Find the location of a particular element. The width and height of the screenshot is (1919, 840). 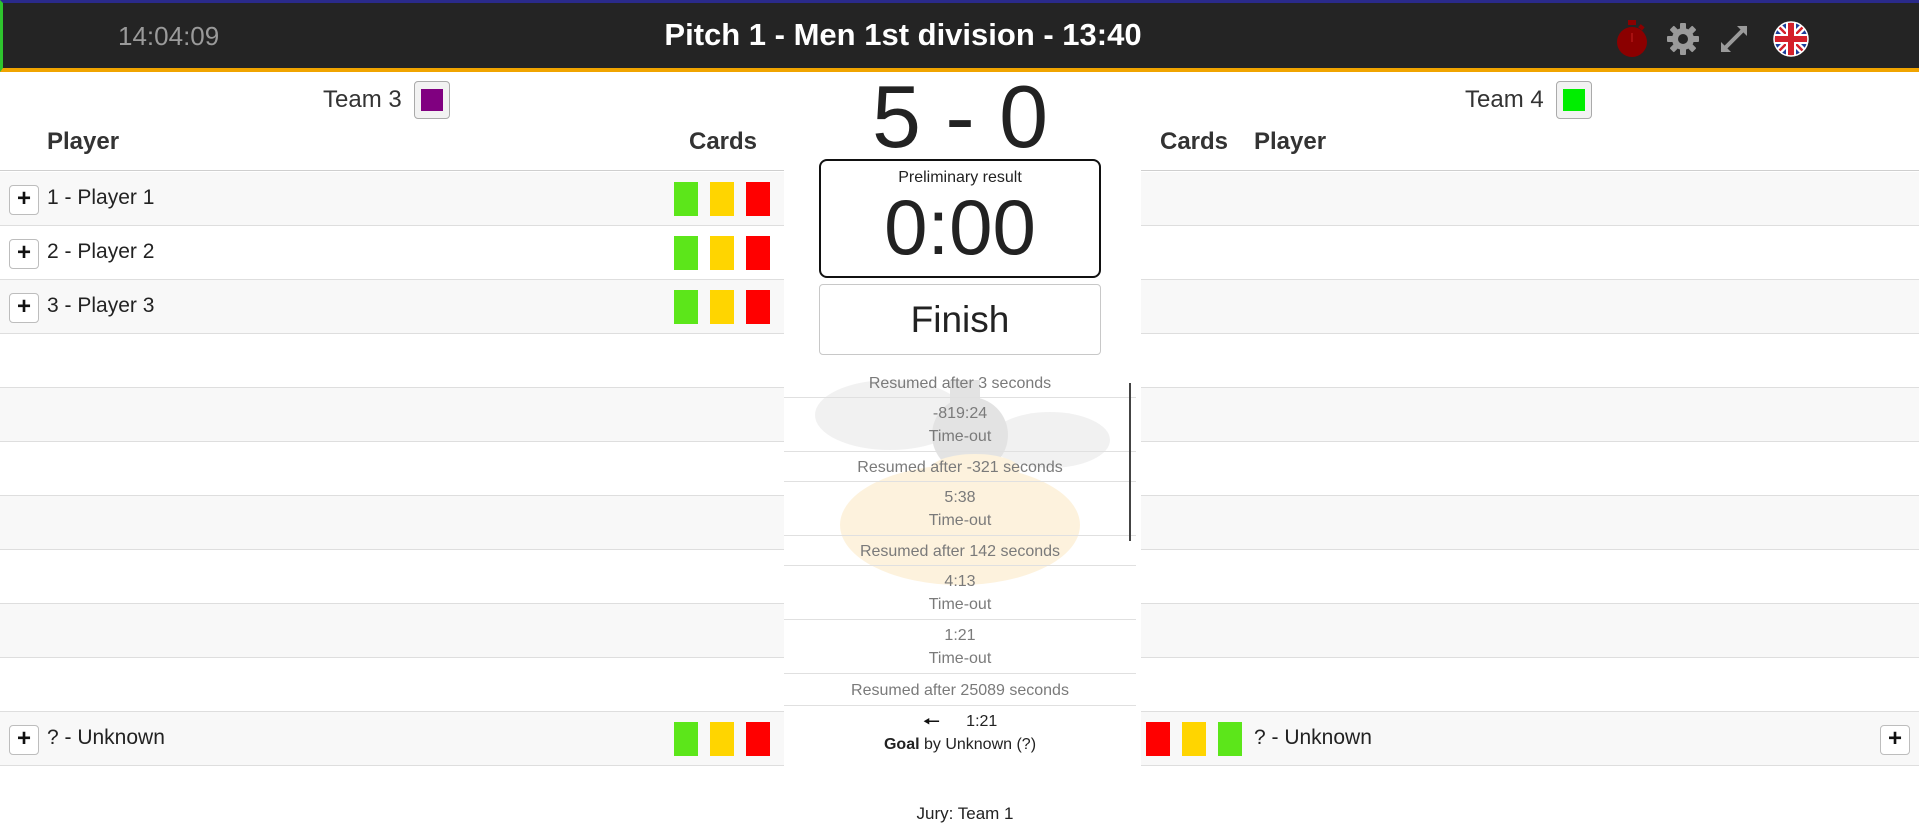

team-left-color-button is located at coordinates (431, 100).